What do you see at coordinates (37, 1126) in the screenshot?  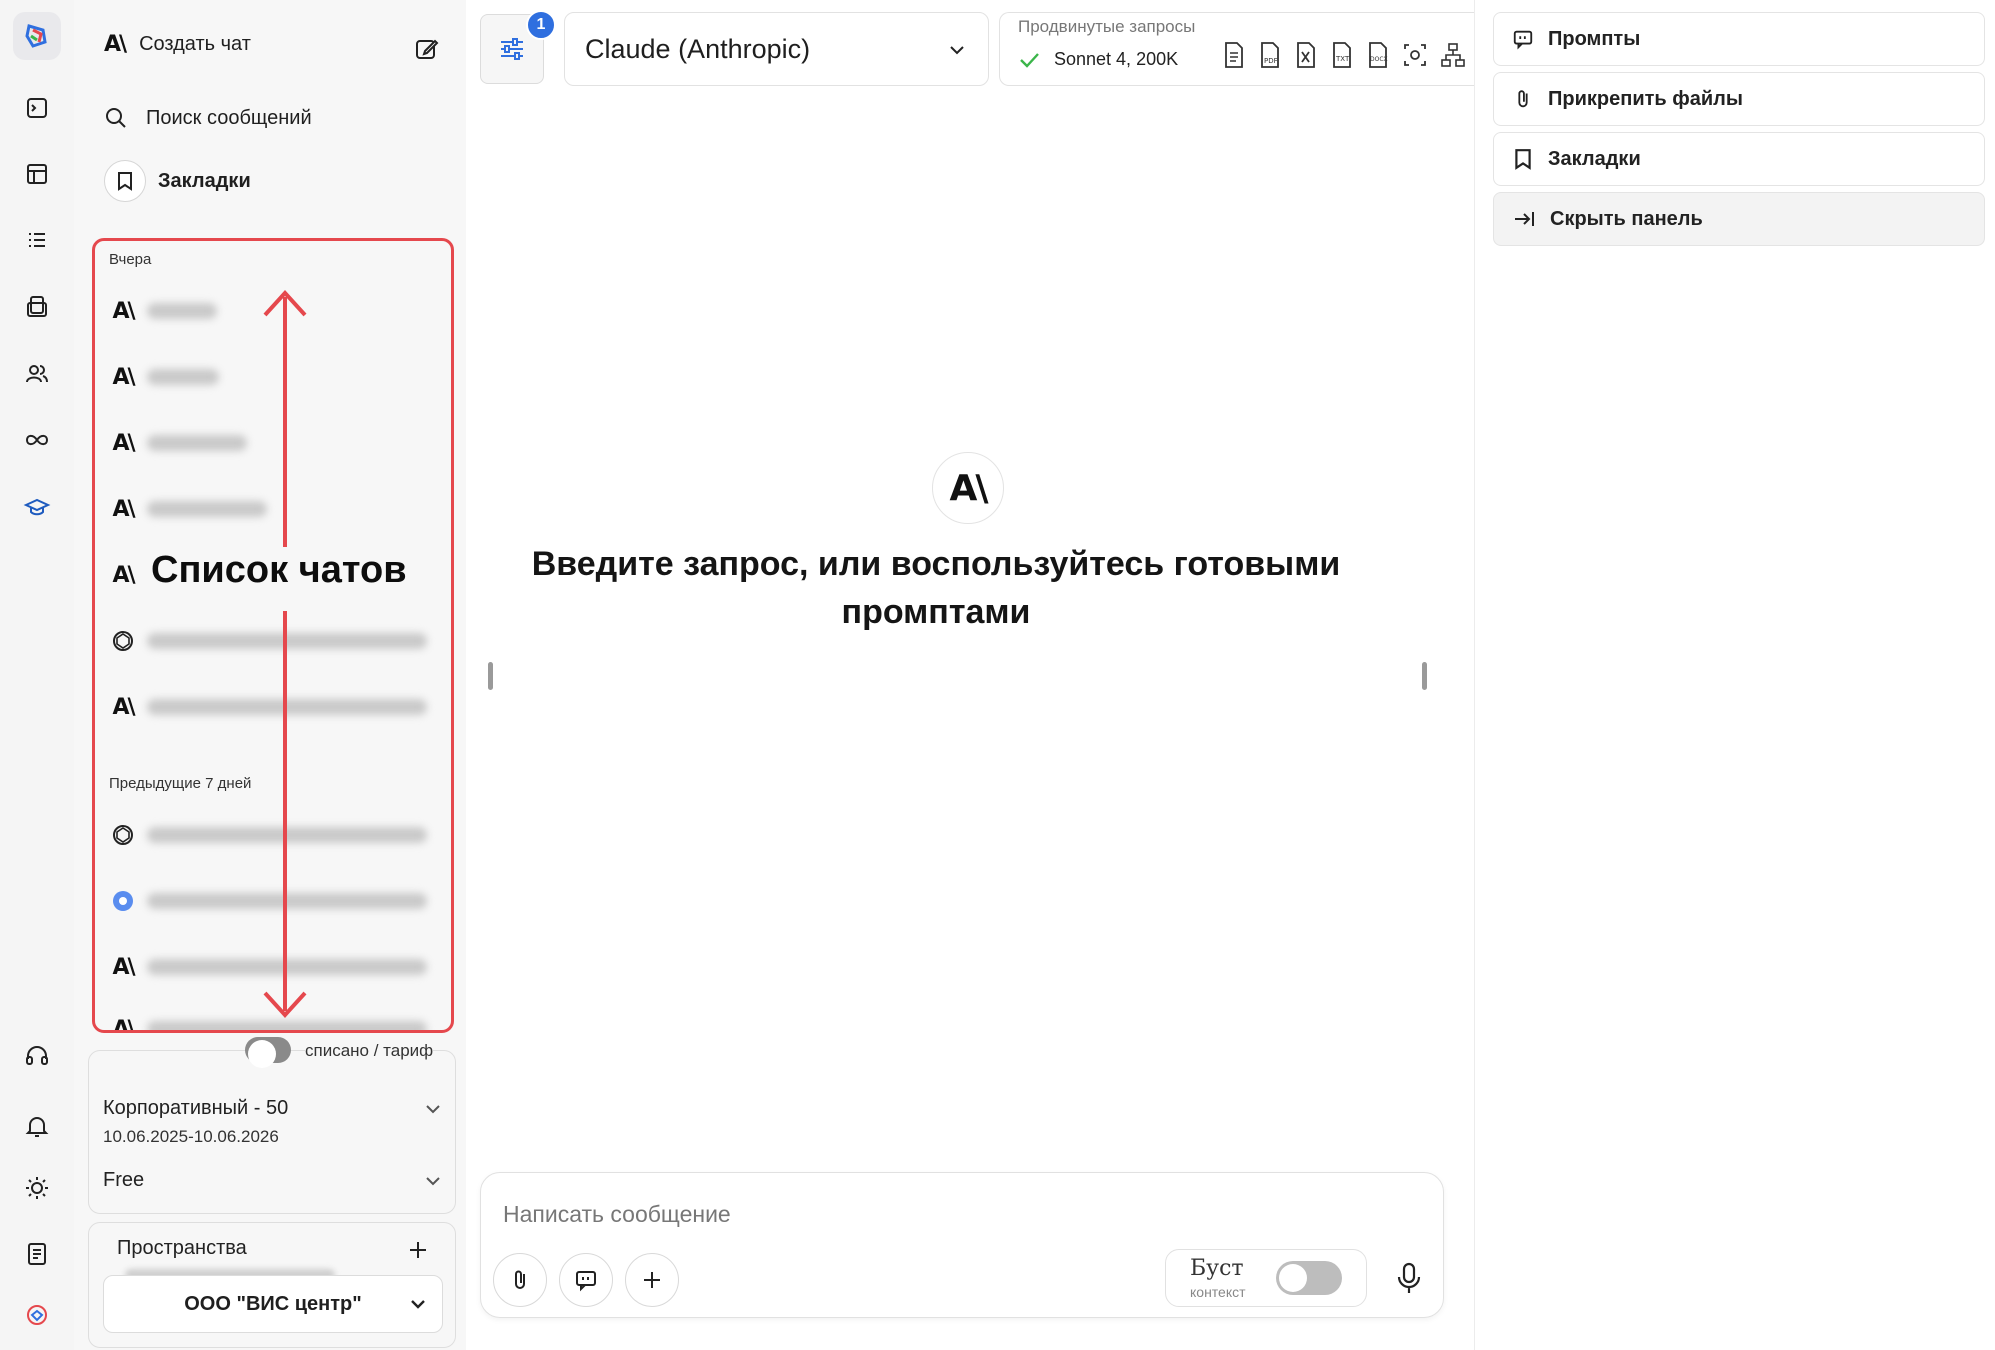 I see `bell-icon` at bounding box center [37, 1126].